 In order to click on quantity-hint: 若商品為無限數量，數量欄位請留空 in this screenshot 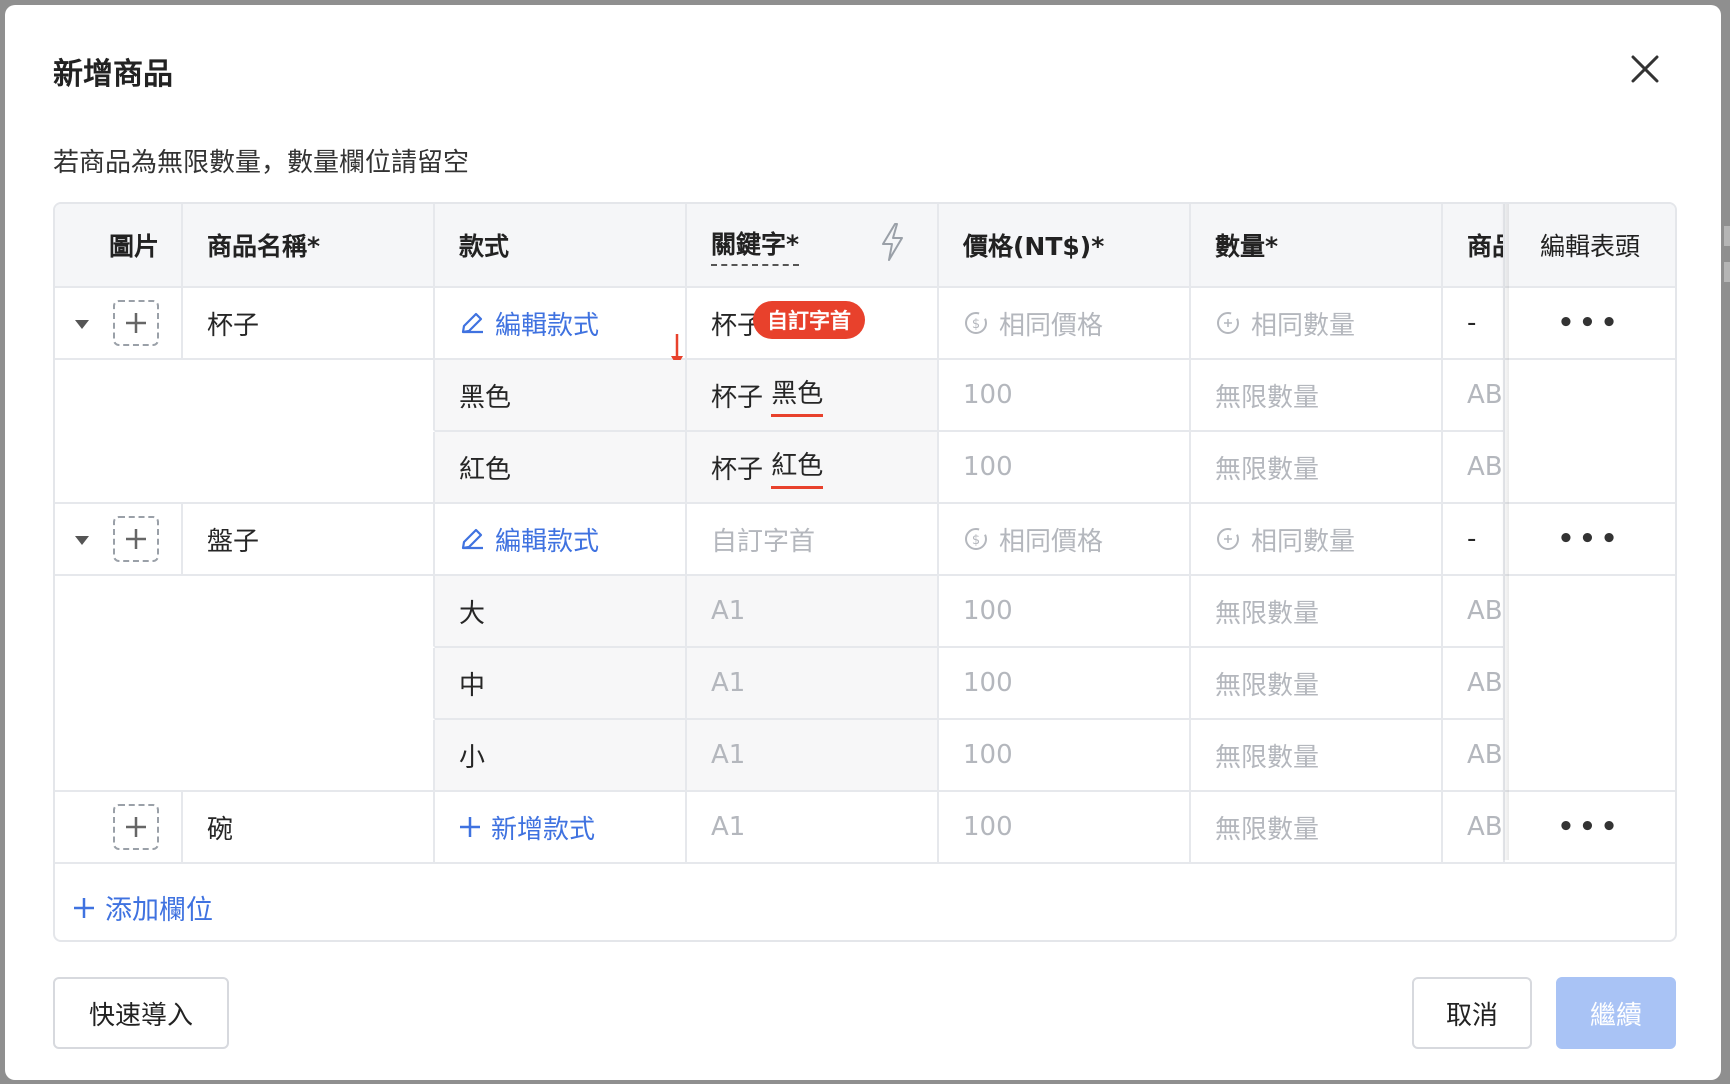, I will do `click(261, 163)`.